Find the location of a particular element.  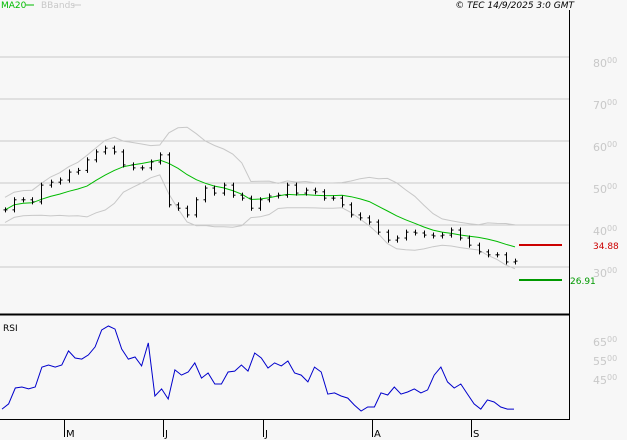

support-label: 26.91 is located at coordinates (583, 282).